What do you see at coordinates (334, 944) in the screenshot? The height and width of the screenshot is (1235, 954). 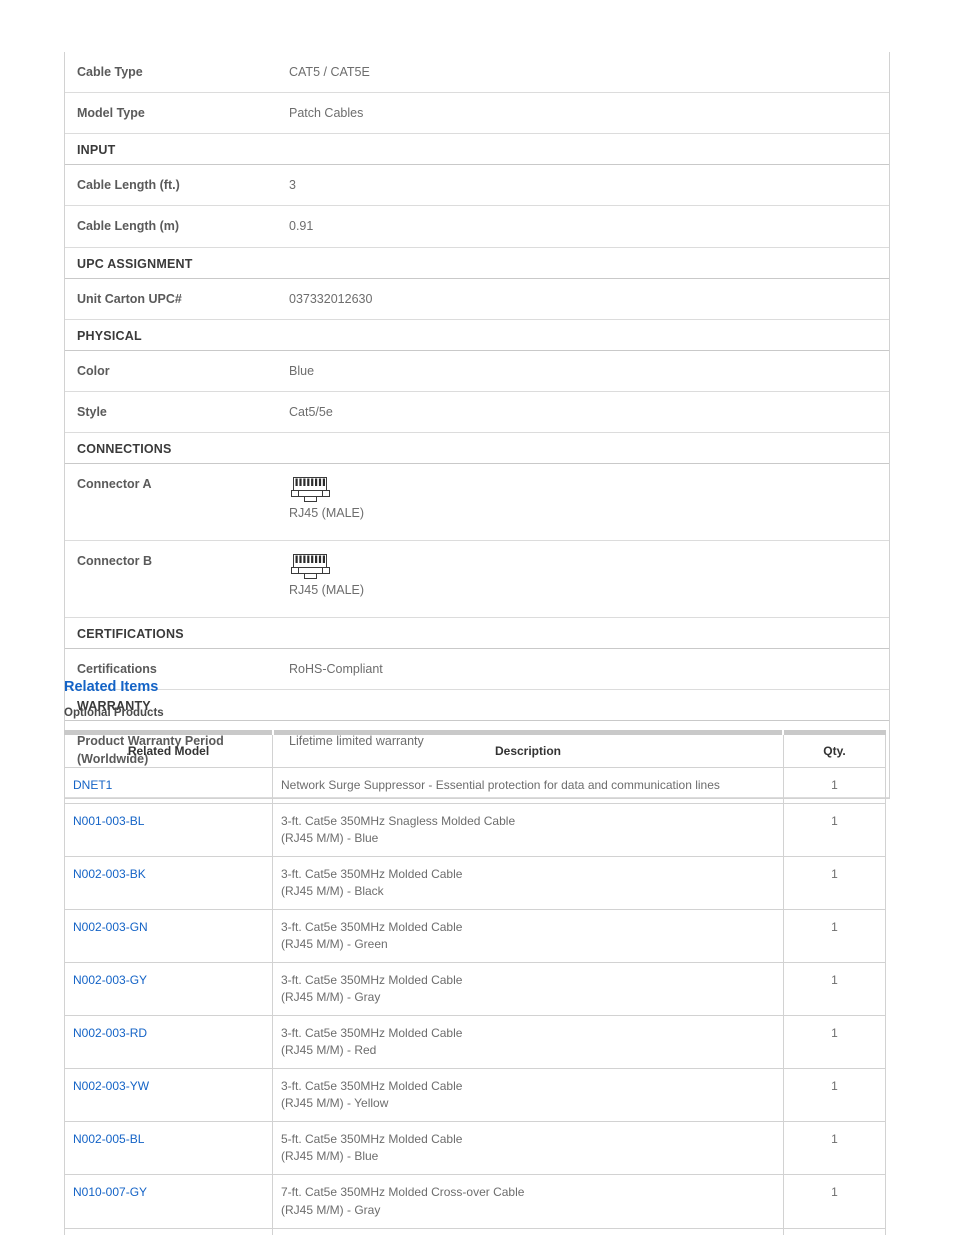 I see `description-line-2: (RJ45 M/M) - Green` at bounding box center [334, 944].